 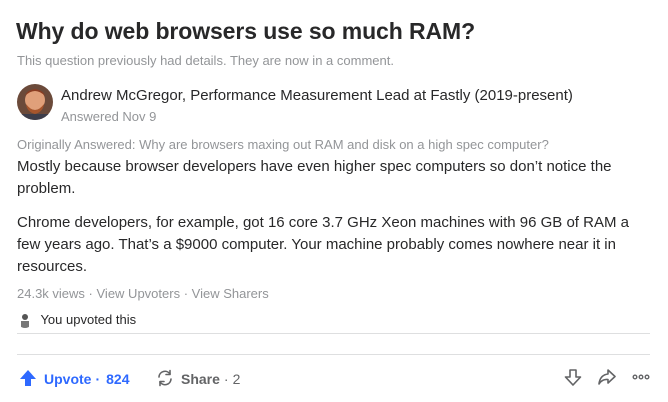 What do you see at coordinates (68, 379) in the screenshot?
I see `upvote-label: Upvote` at bounding box center [68, 379].